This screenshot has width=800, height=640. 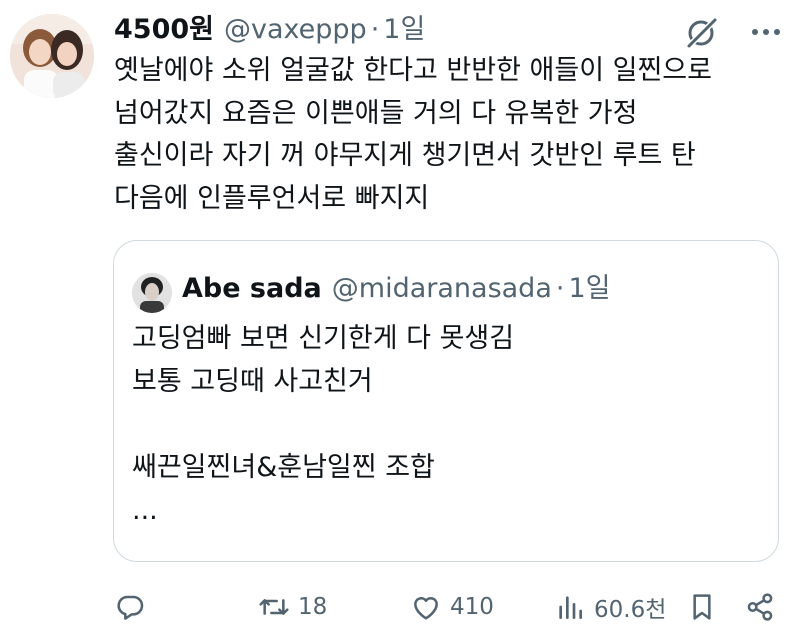 I want to click on quote-text-line: 쌔끈일찐녀&훈남일찐 조합, so click(x=283, y=467).